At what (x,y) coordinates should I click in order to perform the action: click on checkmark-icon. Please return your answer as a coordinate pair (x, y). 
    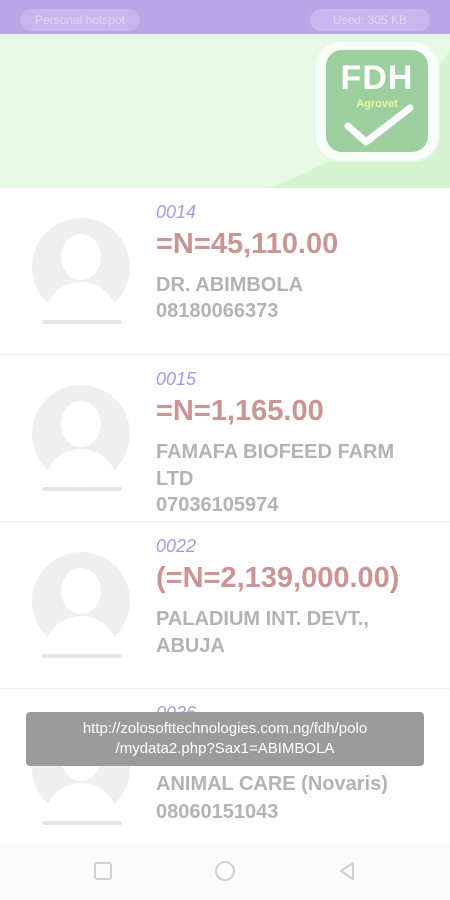
    Looking at the image, I should click on (379, 125).